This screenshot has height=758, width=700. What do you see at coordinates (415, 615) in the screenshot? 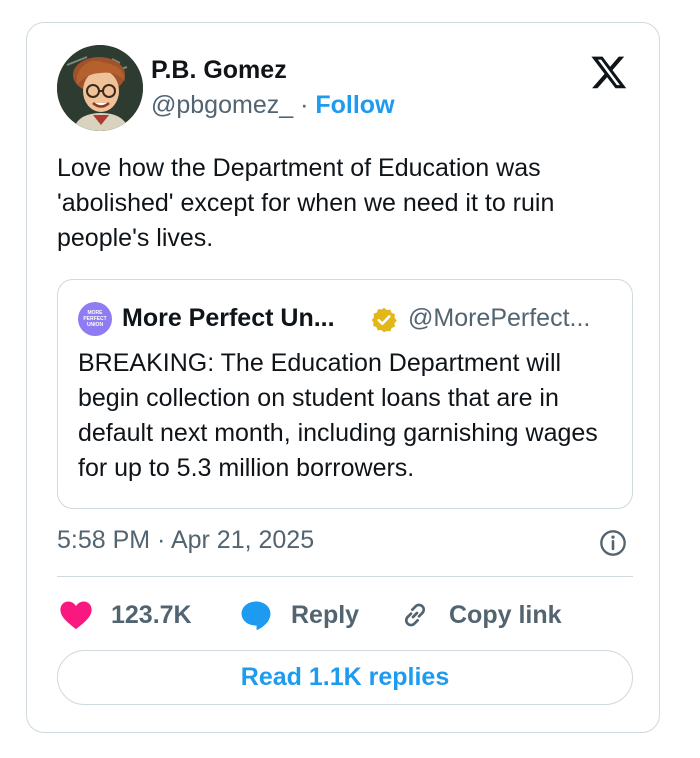
I see `link-icon` at bounding box center [415, 615].